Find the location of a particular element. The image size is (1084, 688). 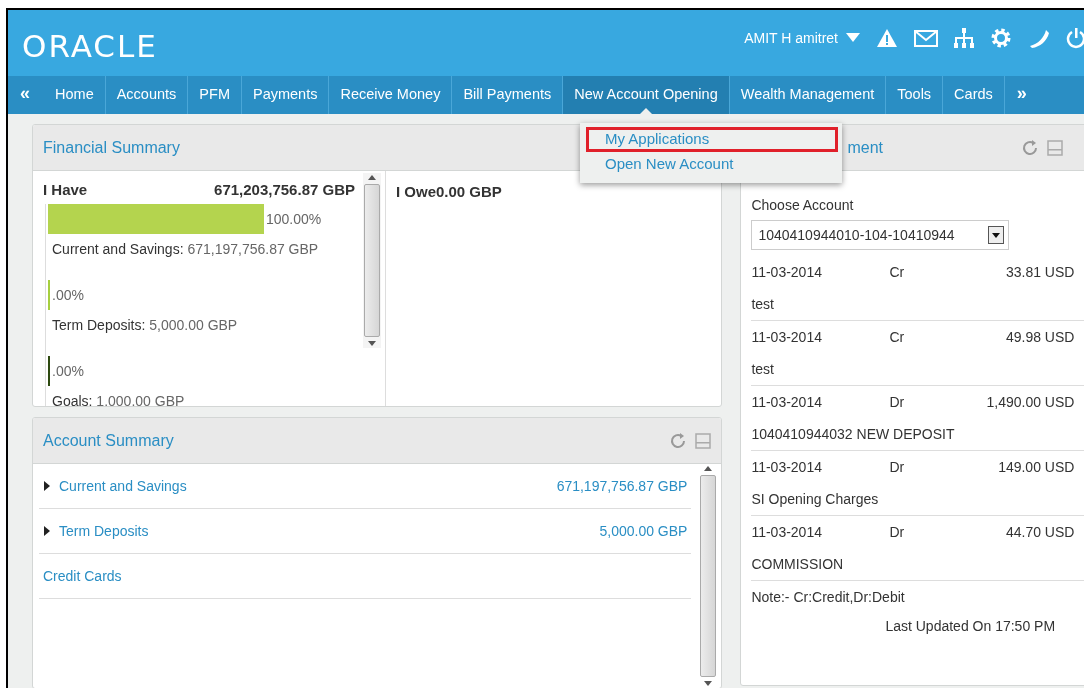

mail-icon is located at coordinates (926, 38).